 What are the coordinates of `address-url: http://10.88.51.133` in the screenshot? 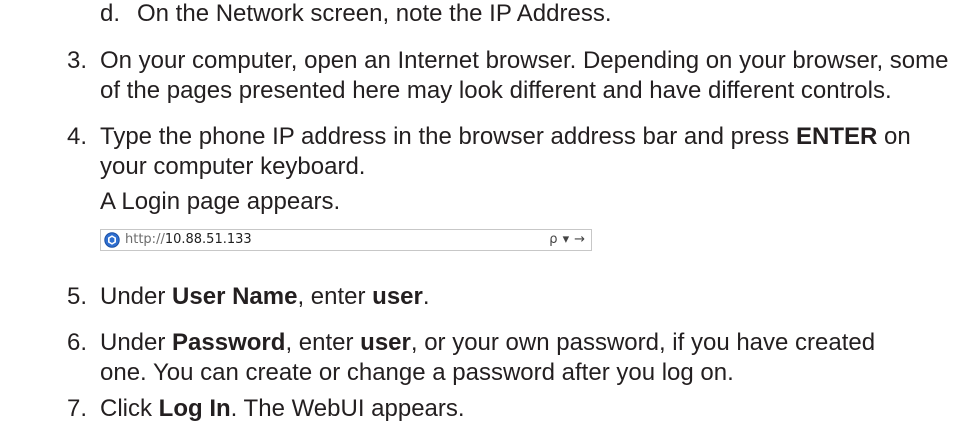 It's located at (188, 240).